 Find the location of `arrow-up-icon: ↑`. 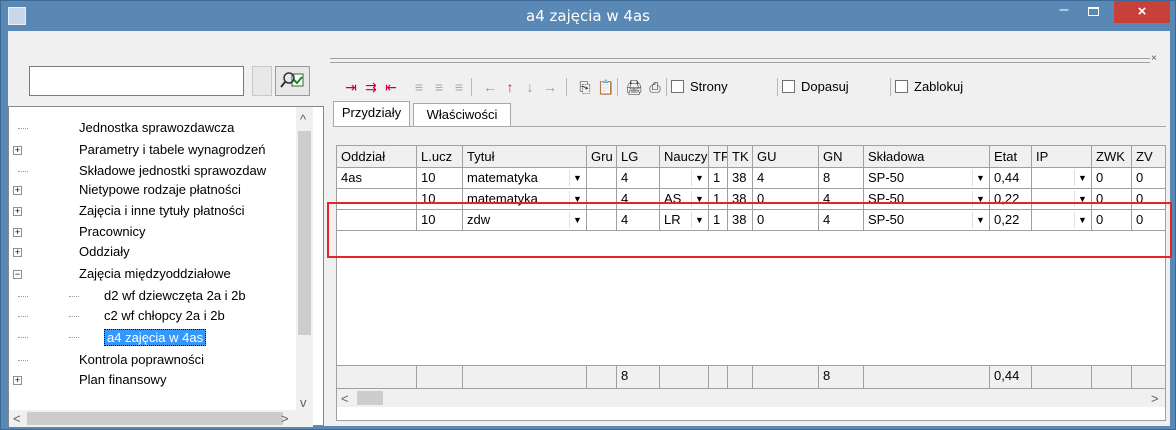

arrow-up-icon: ↑ is located at coordinates (510, 87).